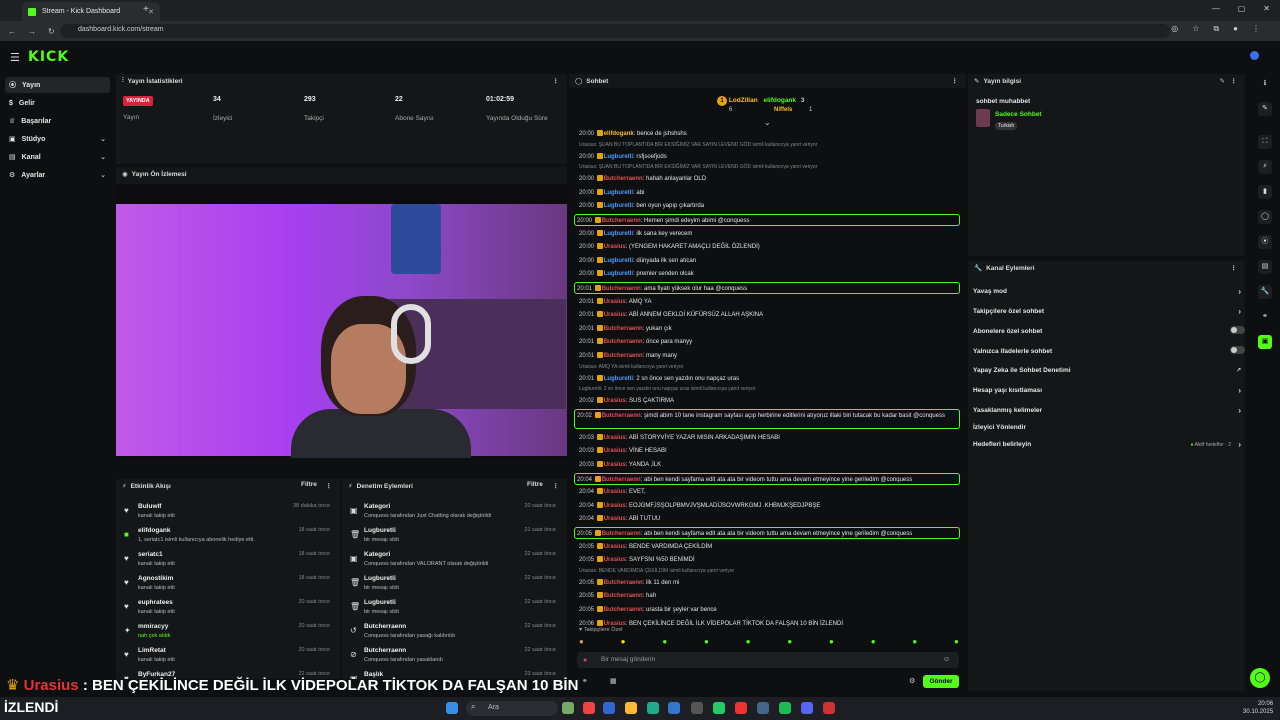 This screenshot has height=720, width=1280. I want to click on kick-logo: KICK, so click(48, 57).